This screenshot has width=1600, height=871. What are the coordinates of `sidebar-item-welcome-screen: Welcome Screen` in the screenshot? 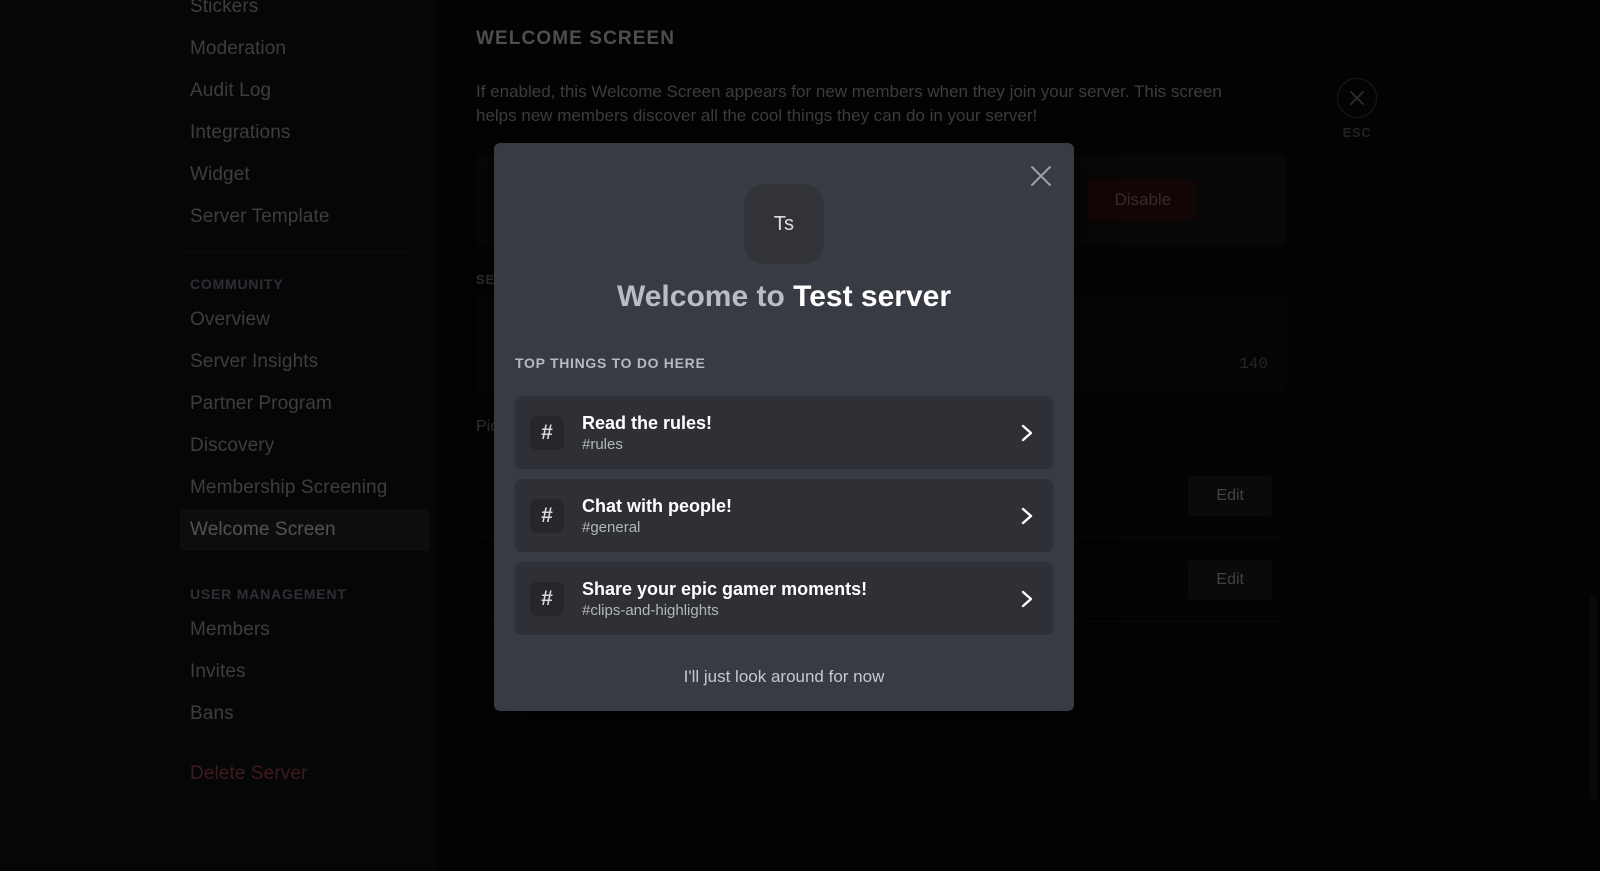 It's located at (305, 530).